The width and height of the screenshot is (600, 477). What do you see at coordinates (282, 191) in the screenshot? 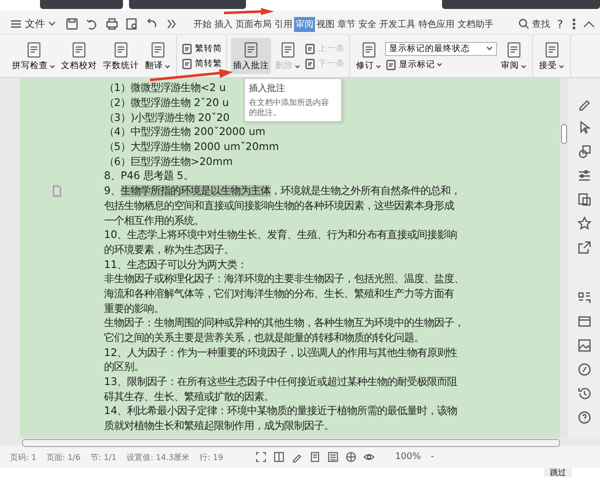
I see `document-line: 9、生物学所指的环境是以生物为主体，环境就是生物之外所有自然条件的总和，` at bounding box center [282, 191].